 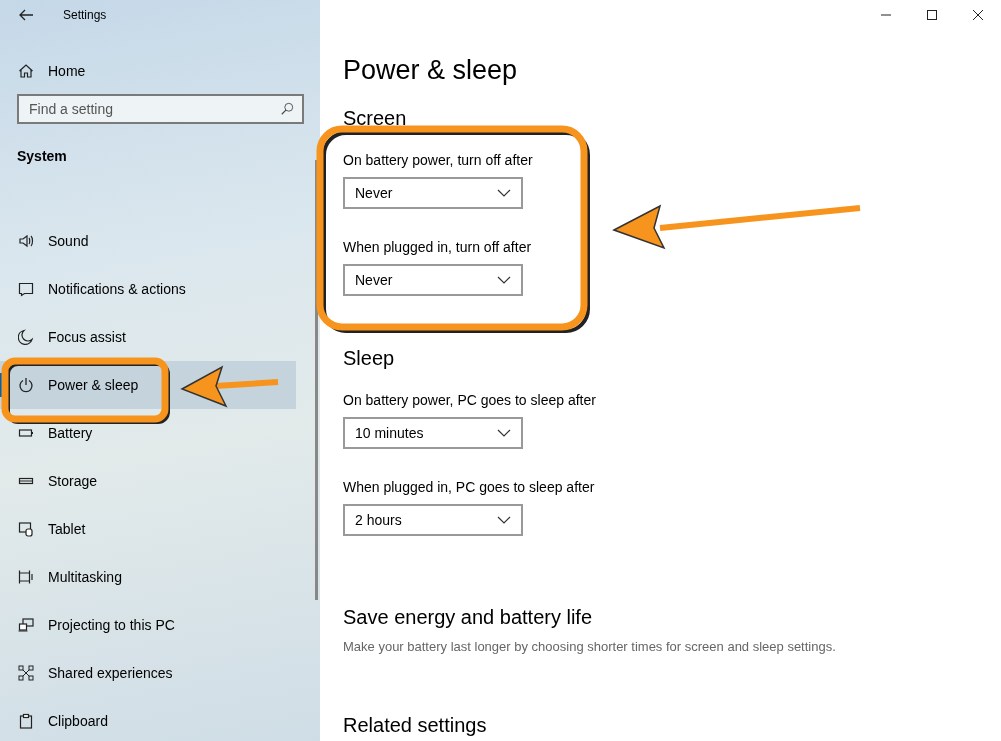 I want to click on section-heading: System, so click(x=42, y=156).